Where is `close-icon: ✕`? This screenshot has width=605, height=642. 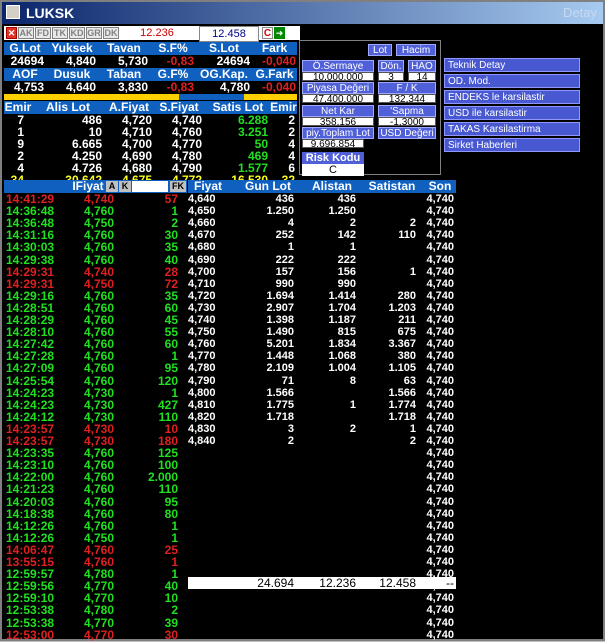 close-icon: ✕ is located at coordinates (11, 33).